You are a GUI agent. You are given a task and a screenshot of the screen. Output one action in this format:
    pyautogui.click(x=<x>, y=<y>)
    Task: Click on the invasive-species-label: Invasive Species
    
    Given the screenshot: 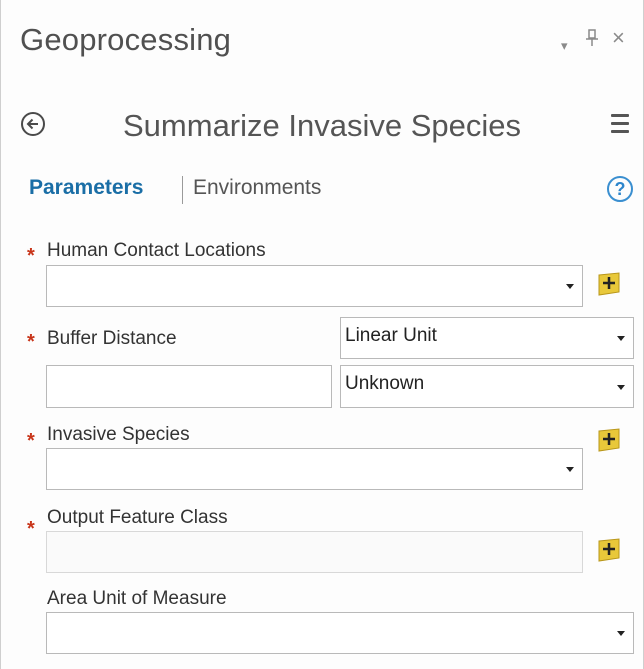 What is the action you would take?
    pyautogui.click(x=118, y=434)
    